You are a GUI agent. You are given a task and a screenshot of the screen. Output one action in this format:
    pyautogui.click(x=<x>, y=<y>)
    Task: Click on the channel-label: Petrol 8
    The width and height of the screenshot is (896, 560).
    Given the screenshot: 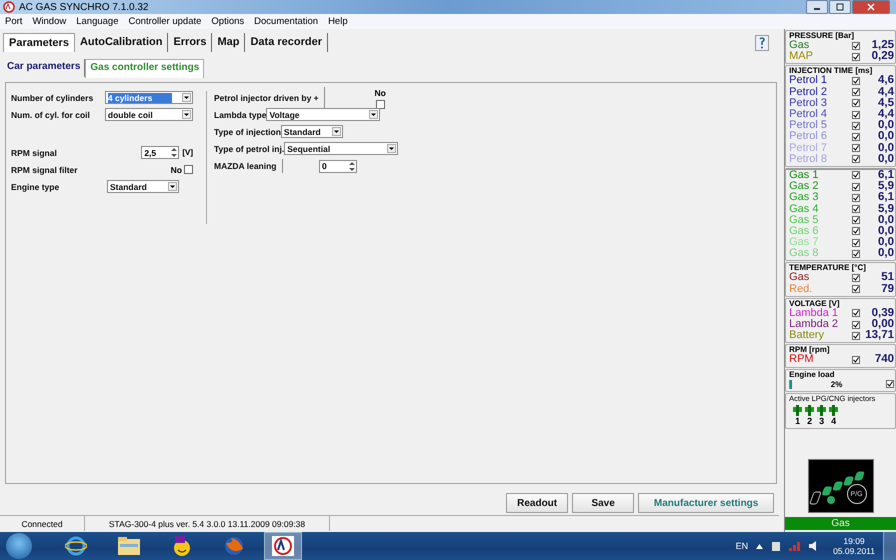 What is the action you would take?
    pyautogui.click(x=808, y=159)
    